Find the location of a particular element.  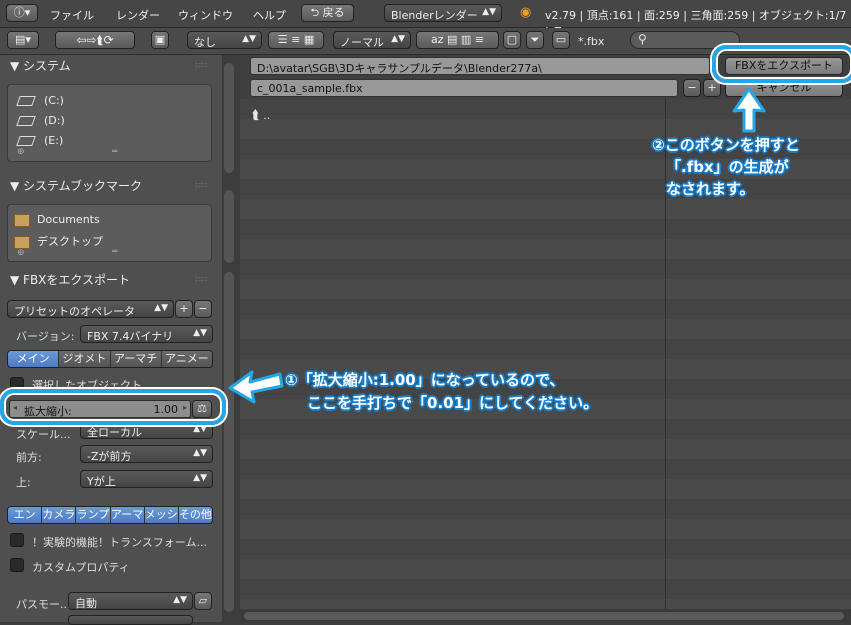

sort-buttons: az ▤ ▥ ≡ is located at coordinates (457, 40).